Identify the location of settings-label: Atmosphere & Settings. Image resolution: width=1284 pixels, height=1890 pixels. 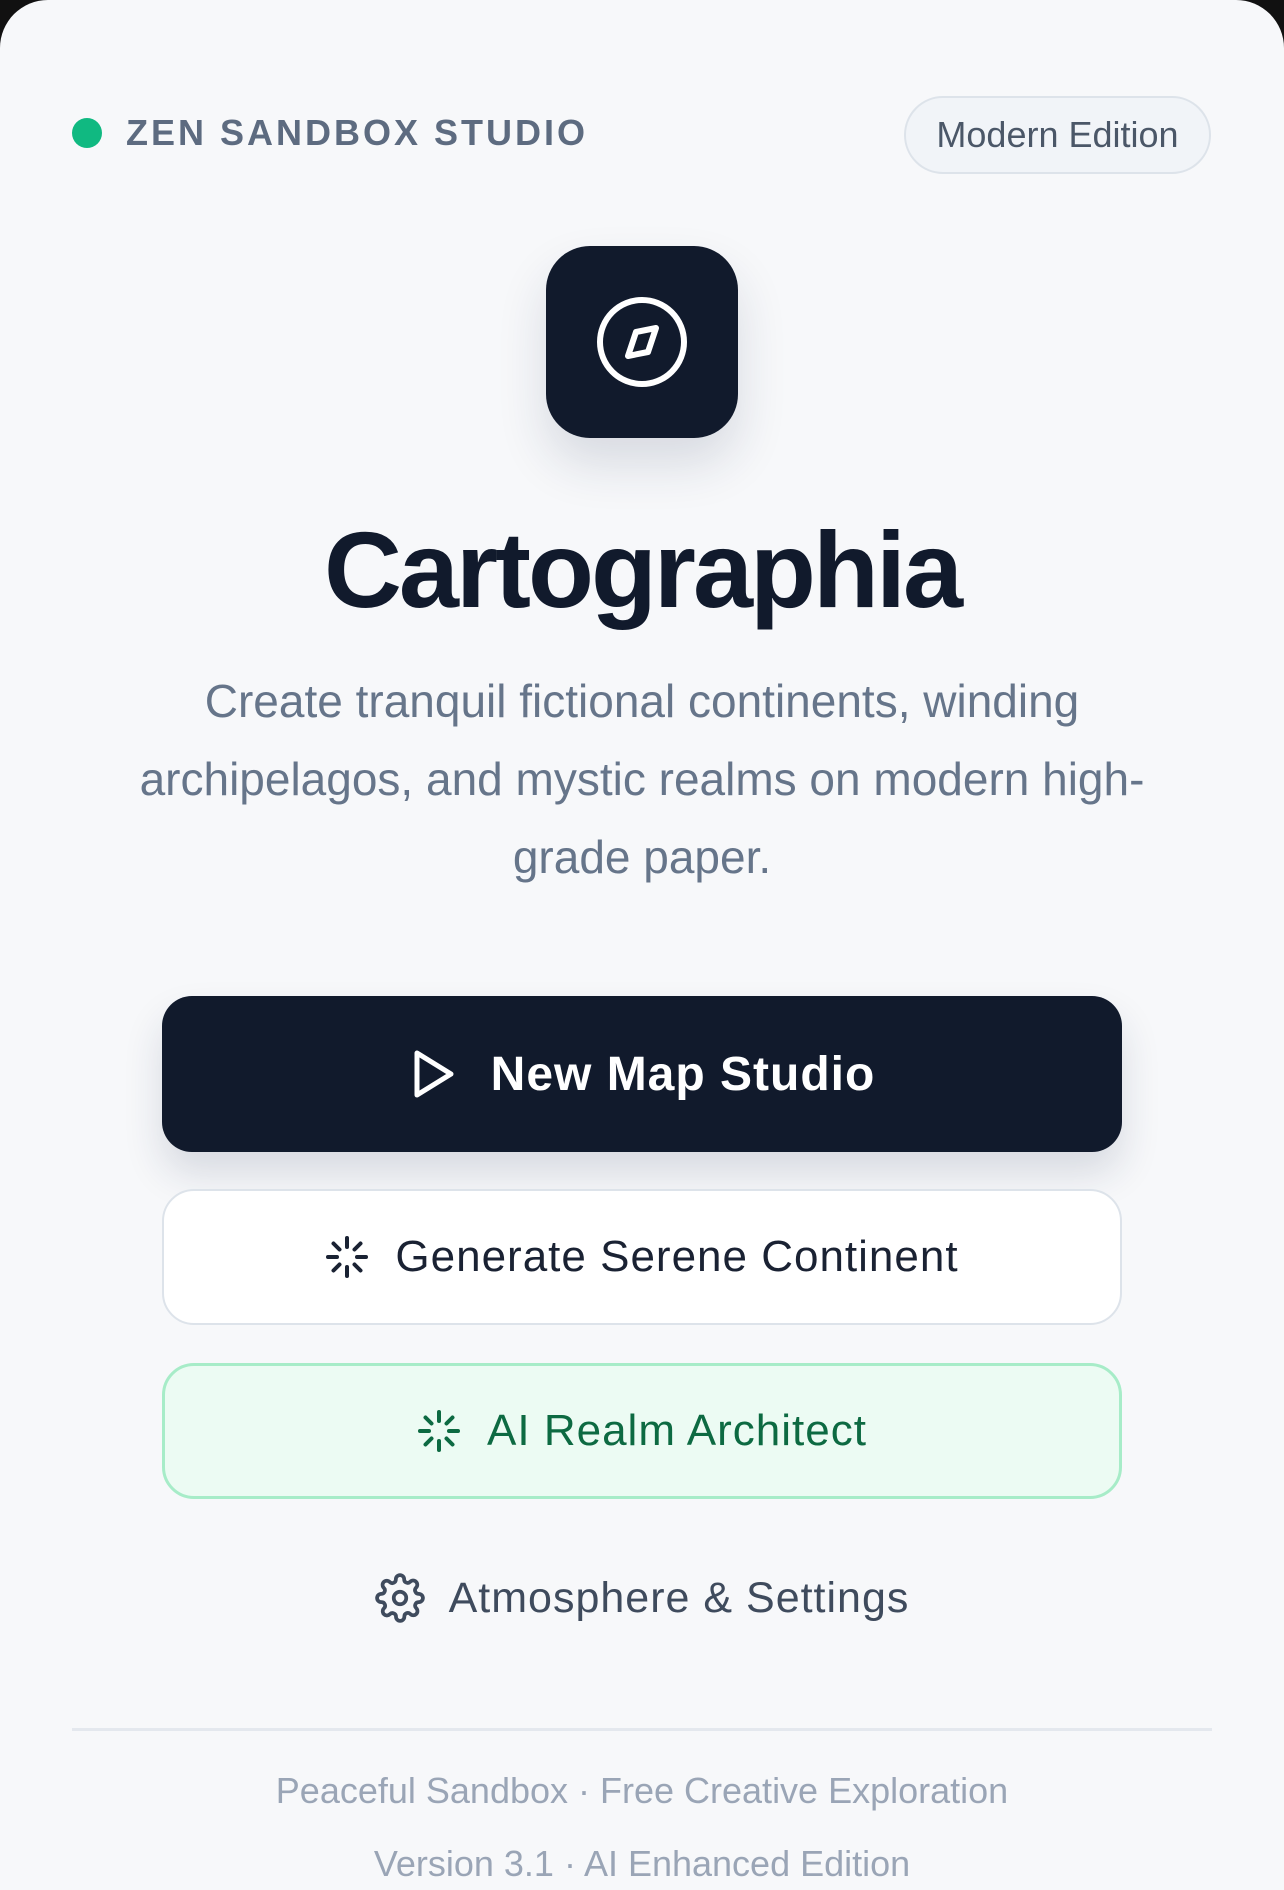
(679, 1597).